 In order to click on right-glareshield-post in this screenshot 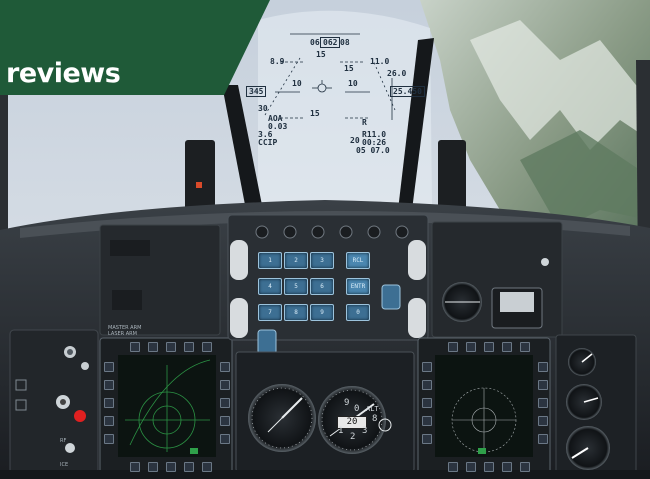, I will do `click(452, 175)`.